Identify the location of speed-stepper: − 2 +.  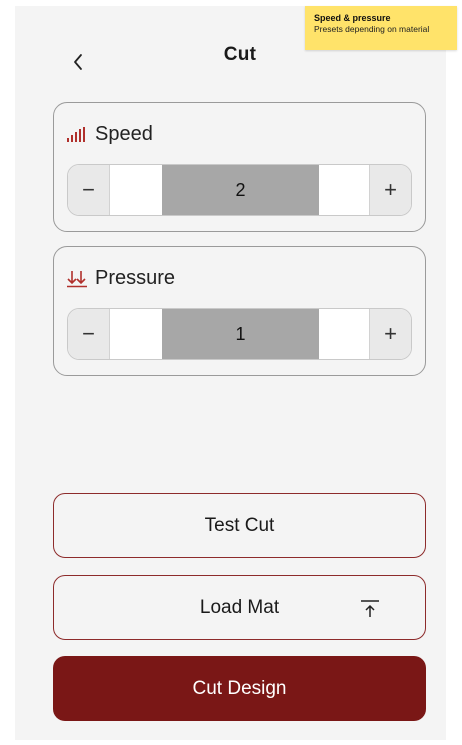
(239, 190).